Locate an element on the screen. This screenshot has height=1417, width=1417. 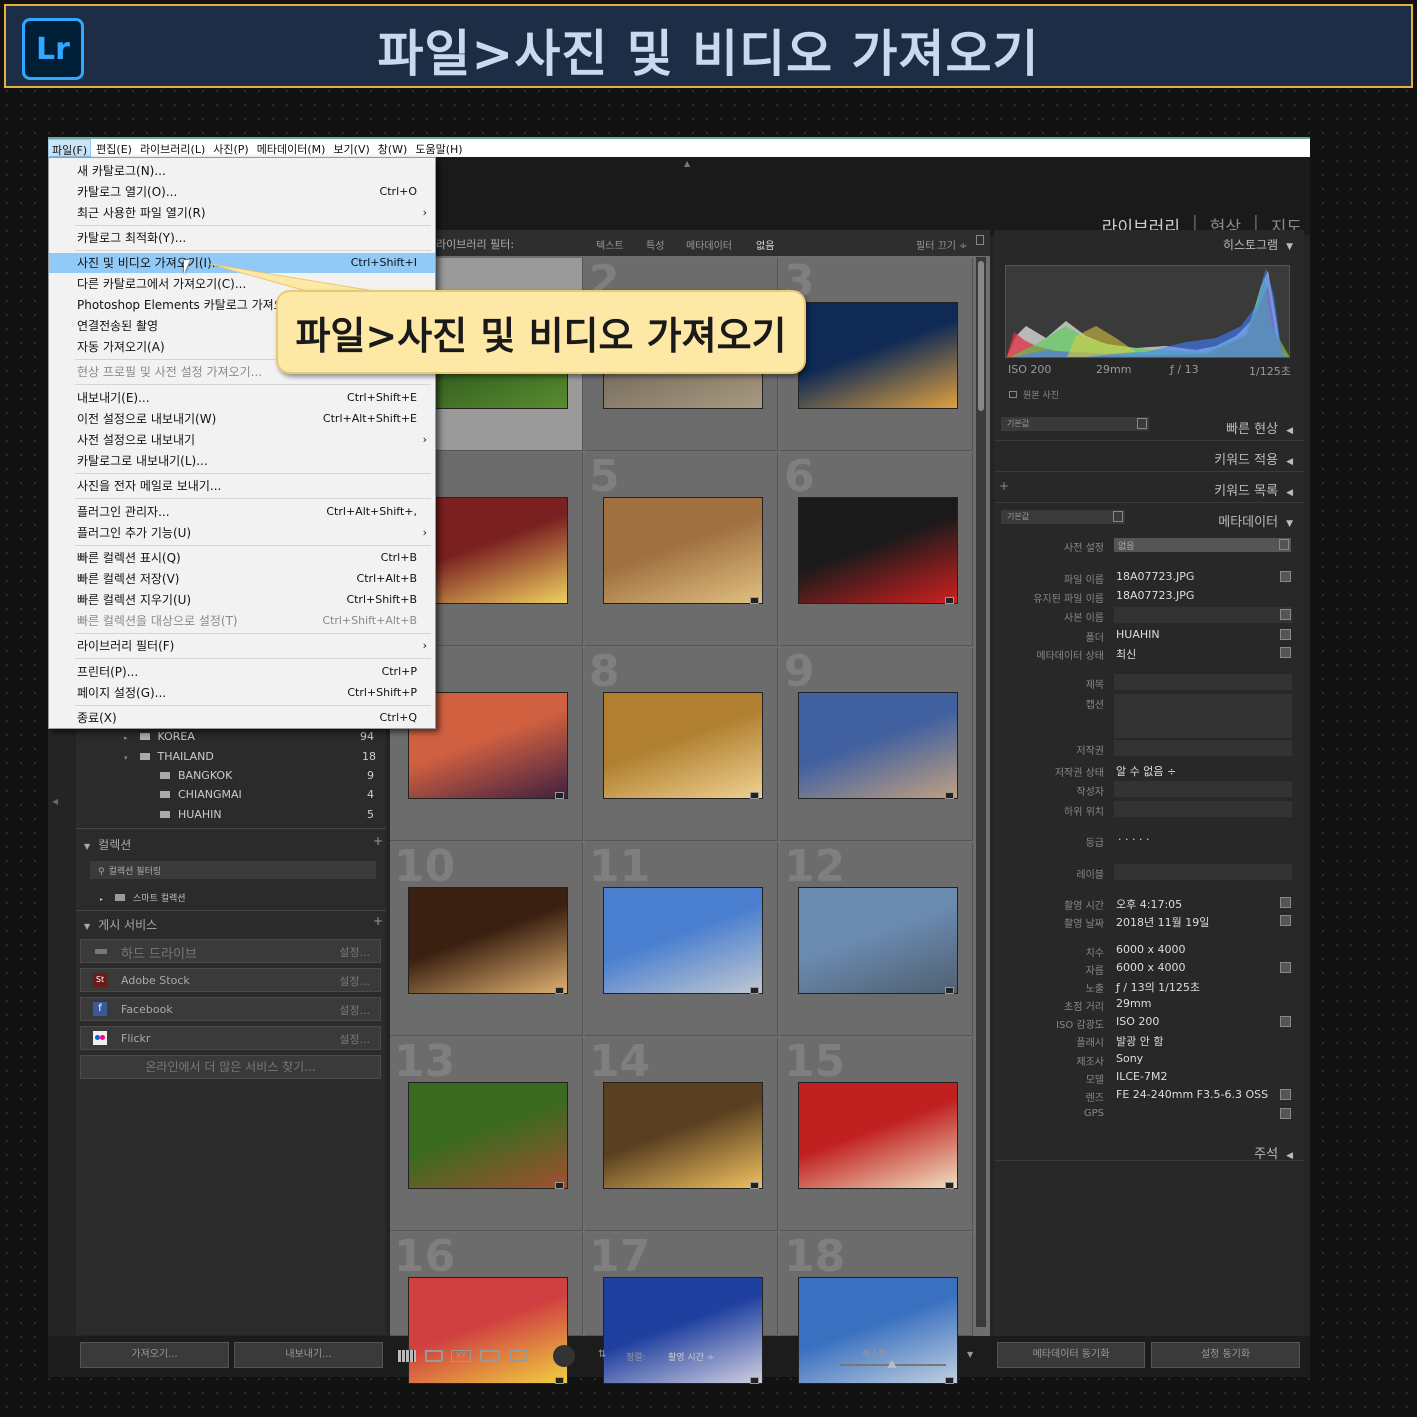
grid-cell: 9 is located at coordinates (876, 743).